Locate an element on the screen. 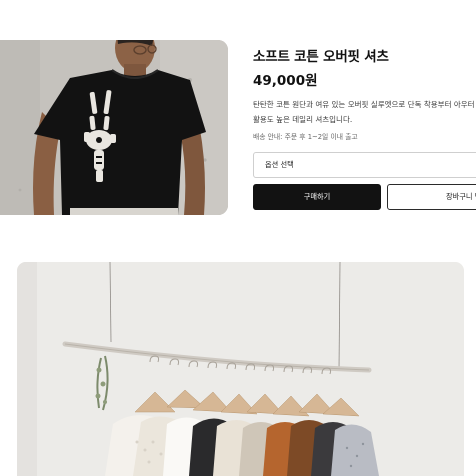  option-select: 옵션 선택 is located at coordinates (364, 165).